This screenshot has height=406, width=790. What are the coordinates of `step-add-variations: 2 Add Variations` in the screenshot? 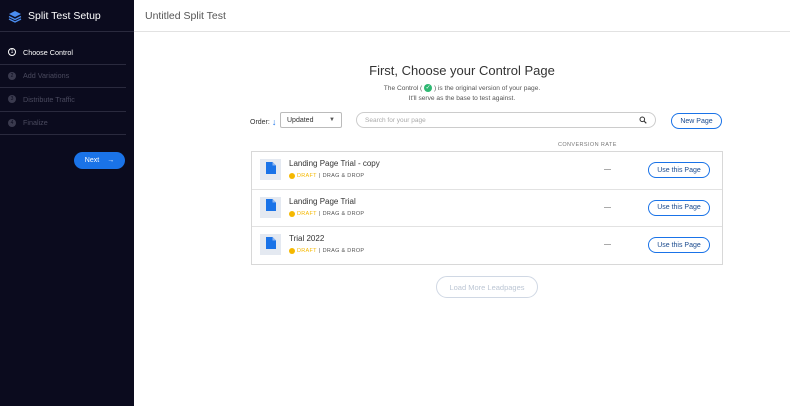 It's located at (63, 76).